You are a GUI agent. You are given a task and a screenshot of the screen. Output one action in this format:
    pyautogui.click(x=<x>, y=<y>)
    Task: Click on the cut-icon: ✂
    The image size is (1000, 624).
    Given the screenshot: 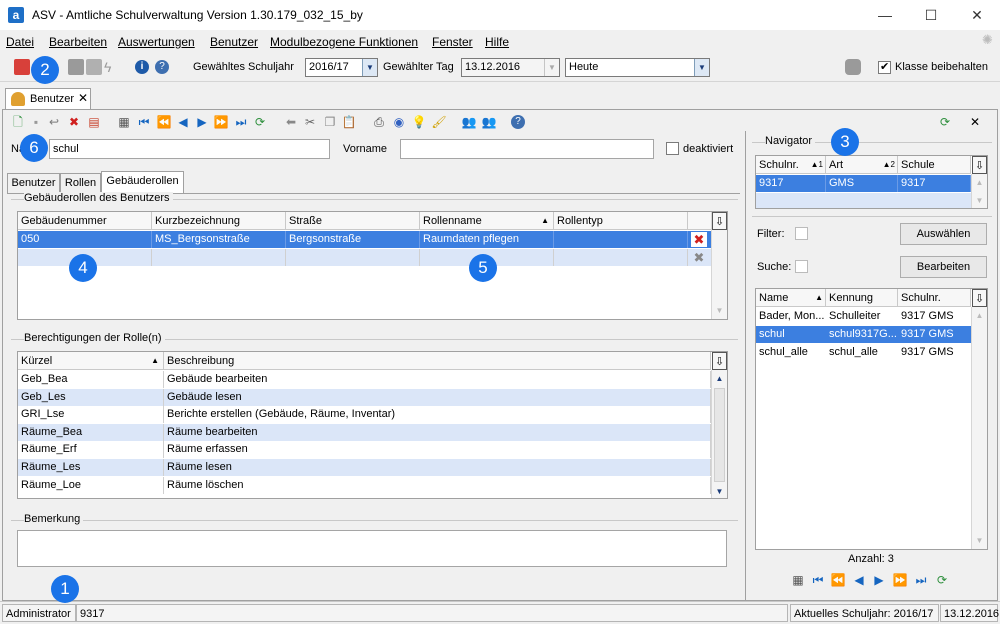 What is the action you would take?
    pyautogui.click(x=310, y=122)
    